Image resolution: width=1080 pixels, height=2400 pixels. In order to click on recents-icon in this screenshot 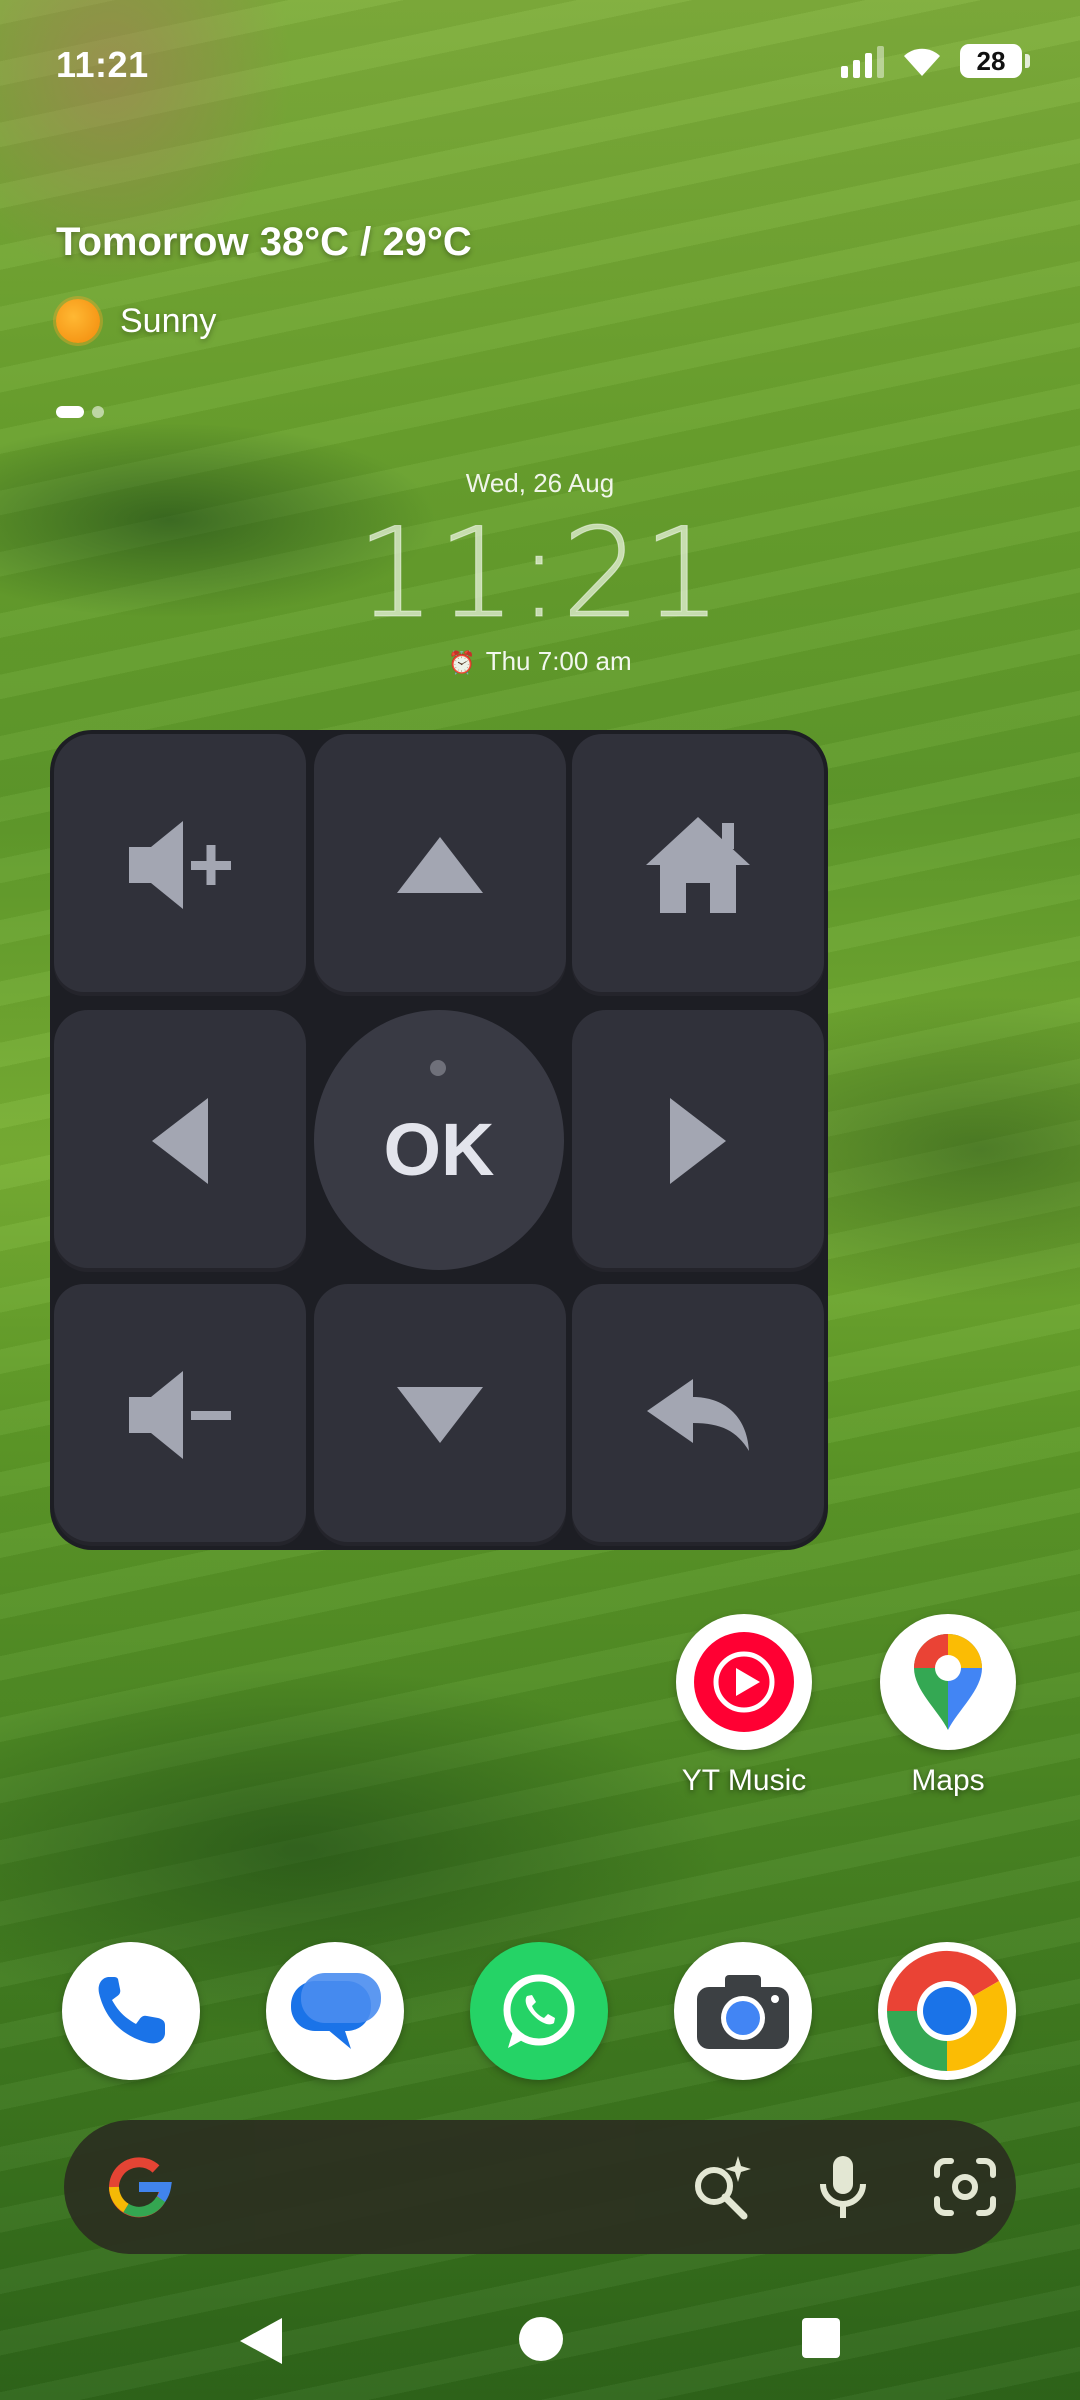, I will do `click(821, 2338)`.